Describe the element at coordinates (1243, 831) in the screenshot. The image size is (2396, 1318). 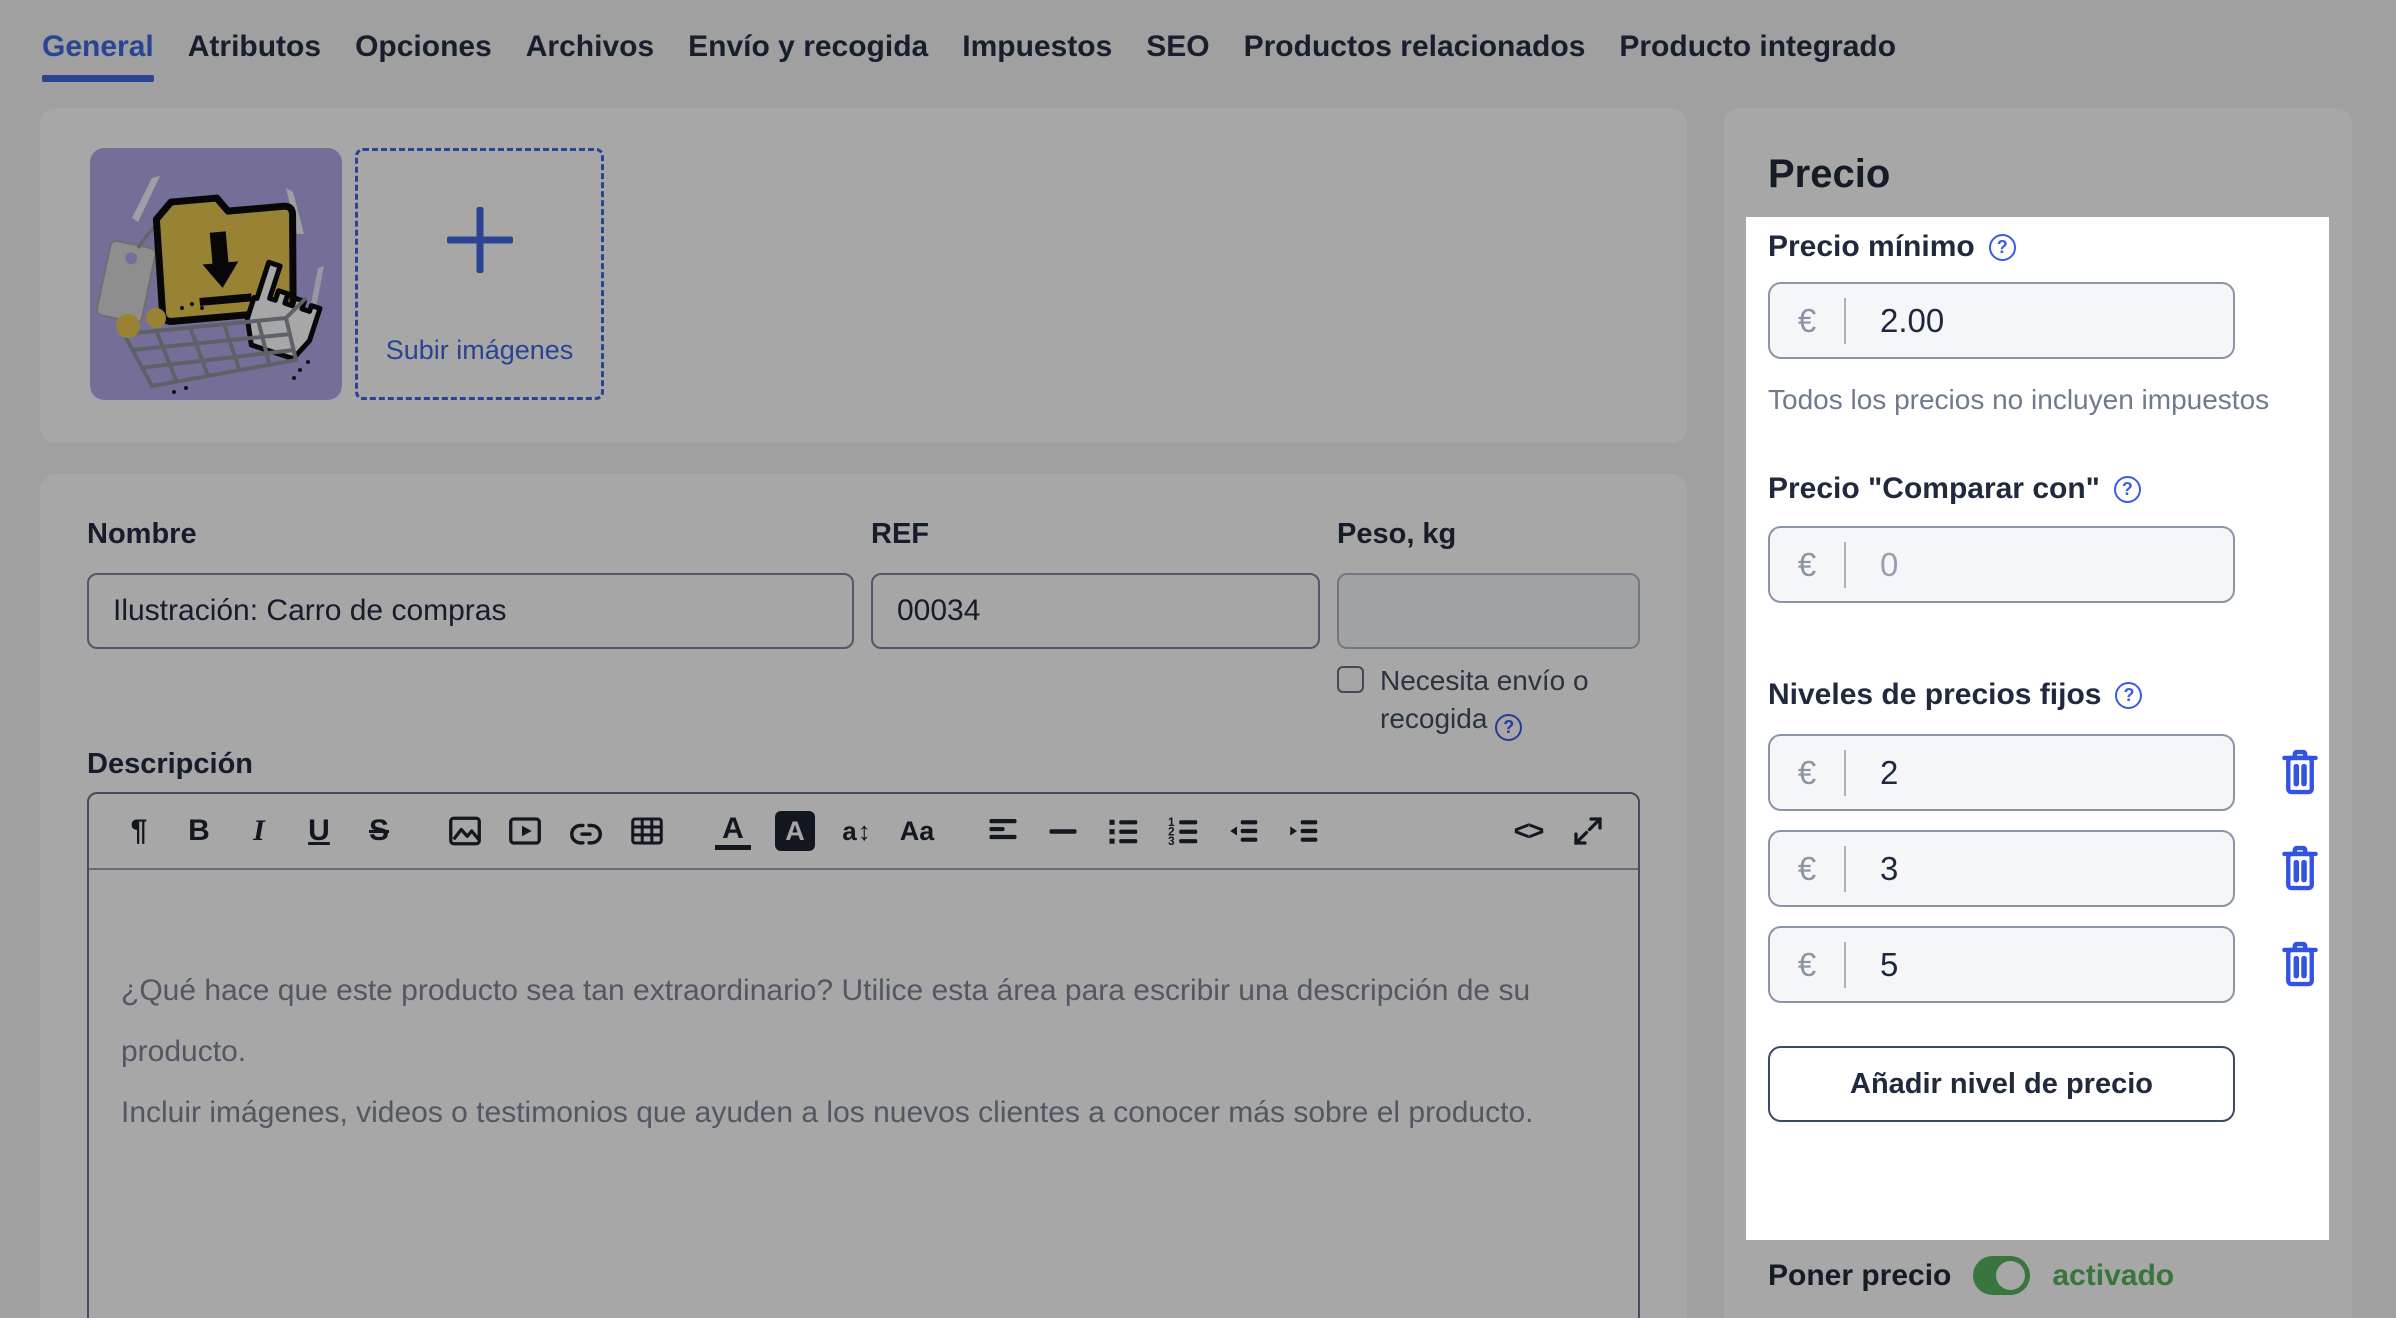
I see `outdent-icon` at that location.